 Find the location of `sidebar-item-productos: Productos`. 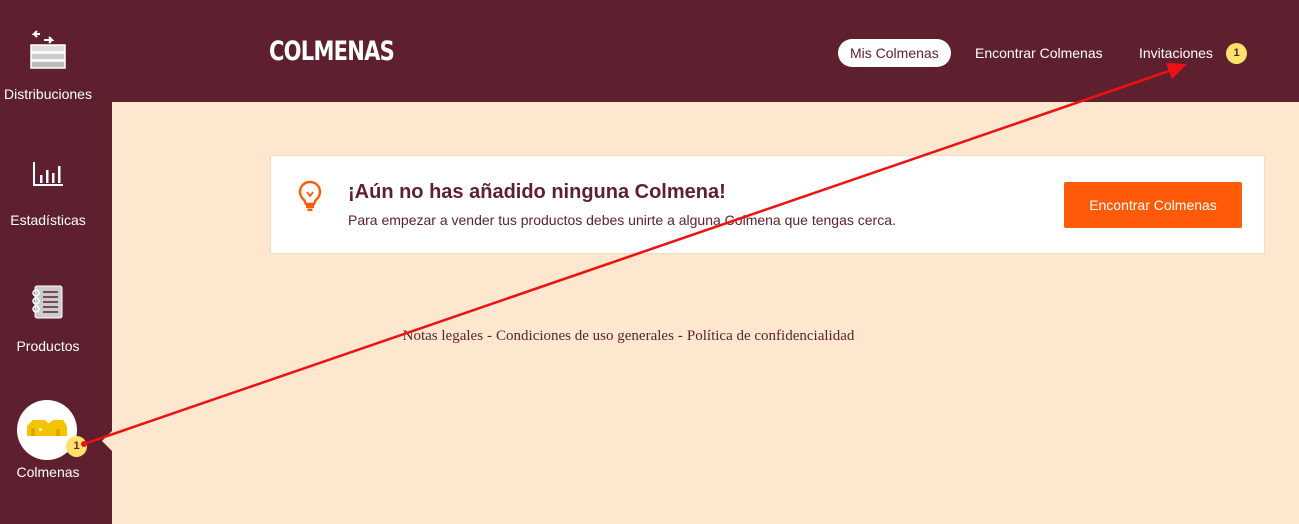

sidebar-item-productos: Productos is located at coordinates (56, 315).